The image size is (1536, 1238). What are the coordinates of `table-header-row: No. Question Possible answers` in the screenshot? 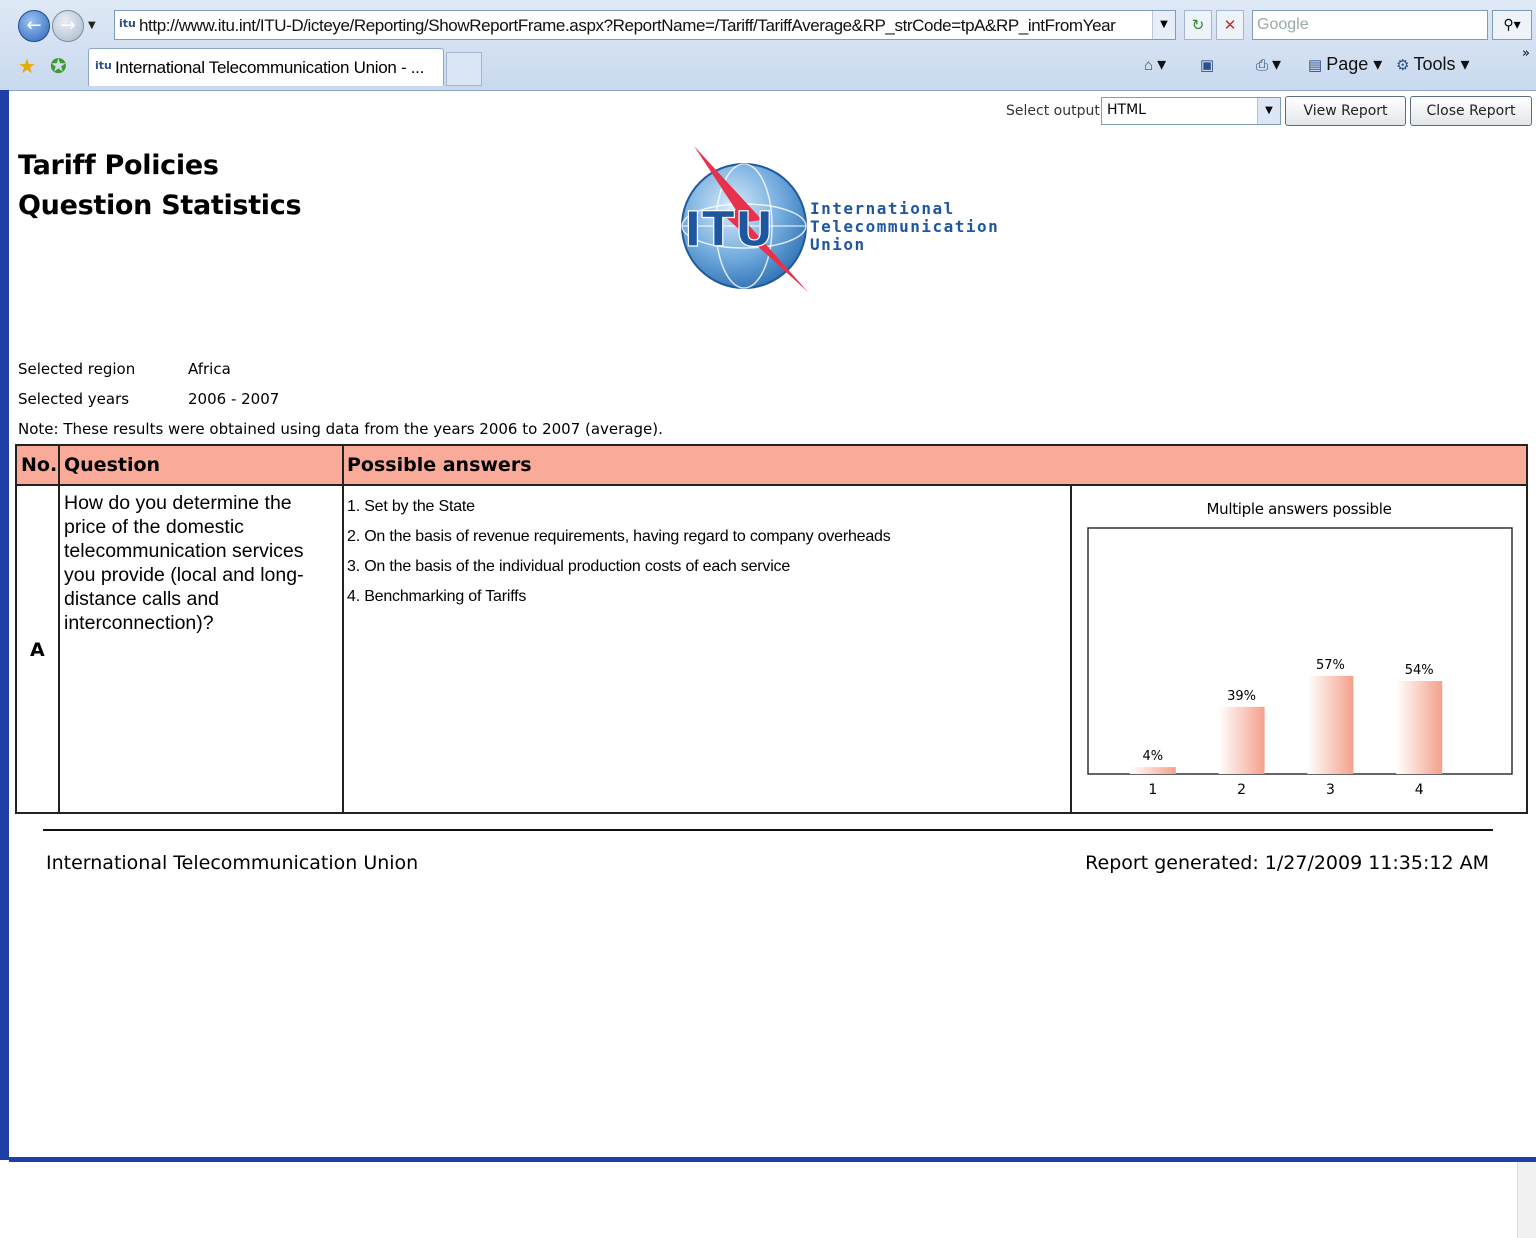 It's located at (771, 466).